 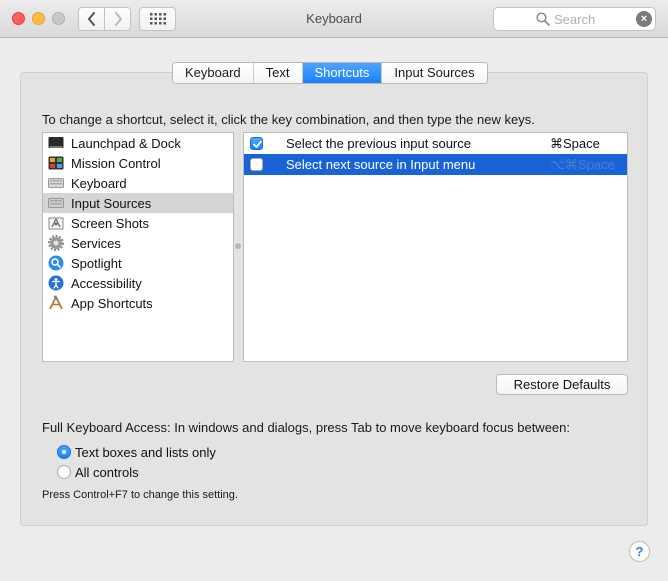 I want to click on keyboard-access-note: Press Control+F7 to change this setting., so click(x=140, y=495).